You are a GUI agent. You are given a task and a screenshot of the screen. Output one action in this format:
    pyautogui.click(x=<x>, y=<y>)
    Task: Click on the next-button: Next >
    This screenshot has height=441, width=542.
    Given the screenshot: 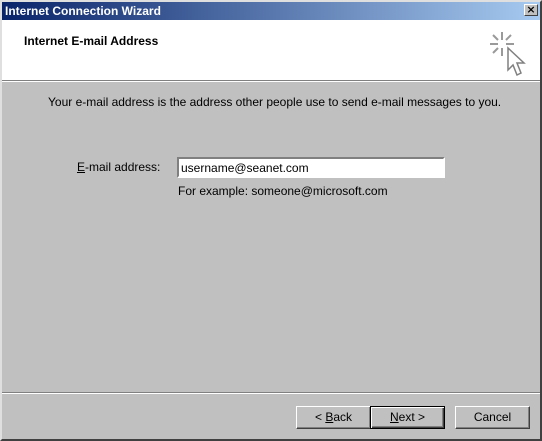 What is the action you would take?
    pyautogui.click(x=407, y=417)
    